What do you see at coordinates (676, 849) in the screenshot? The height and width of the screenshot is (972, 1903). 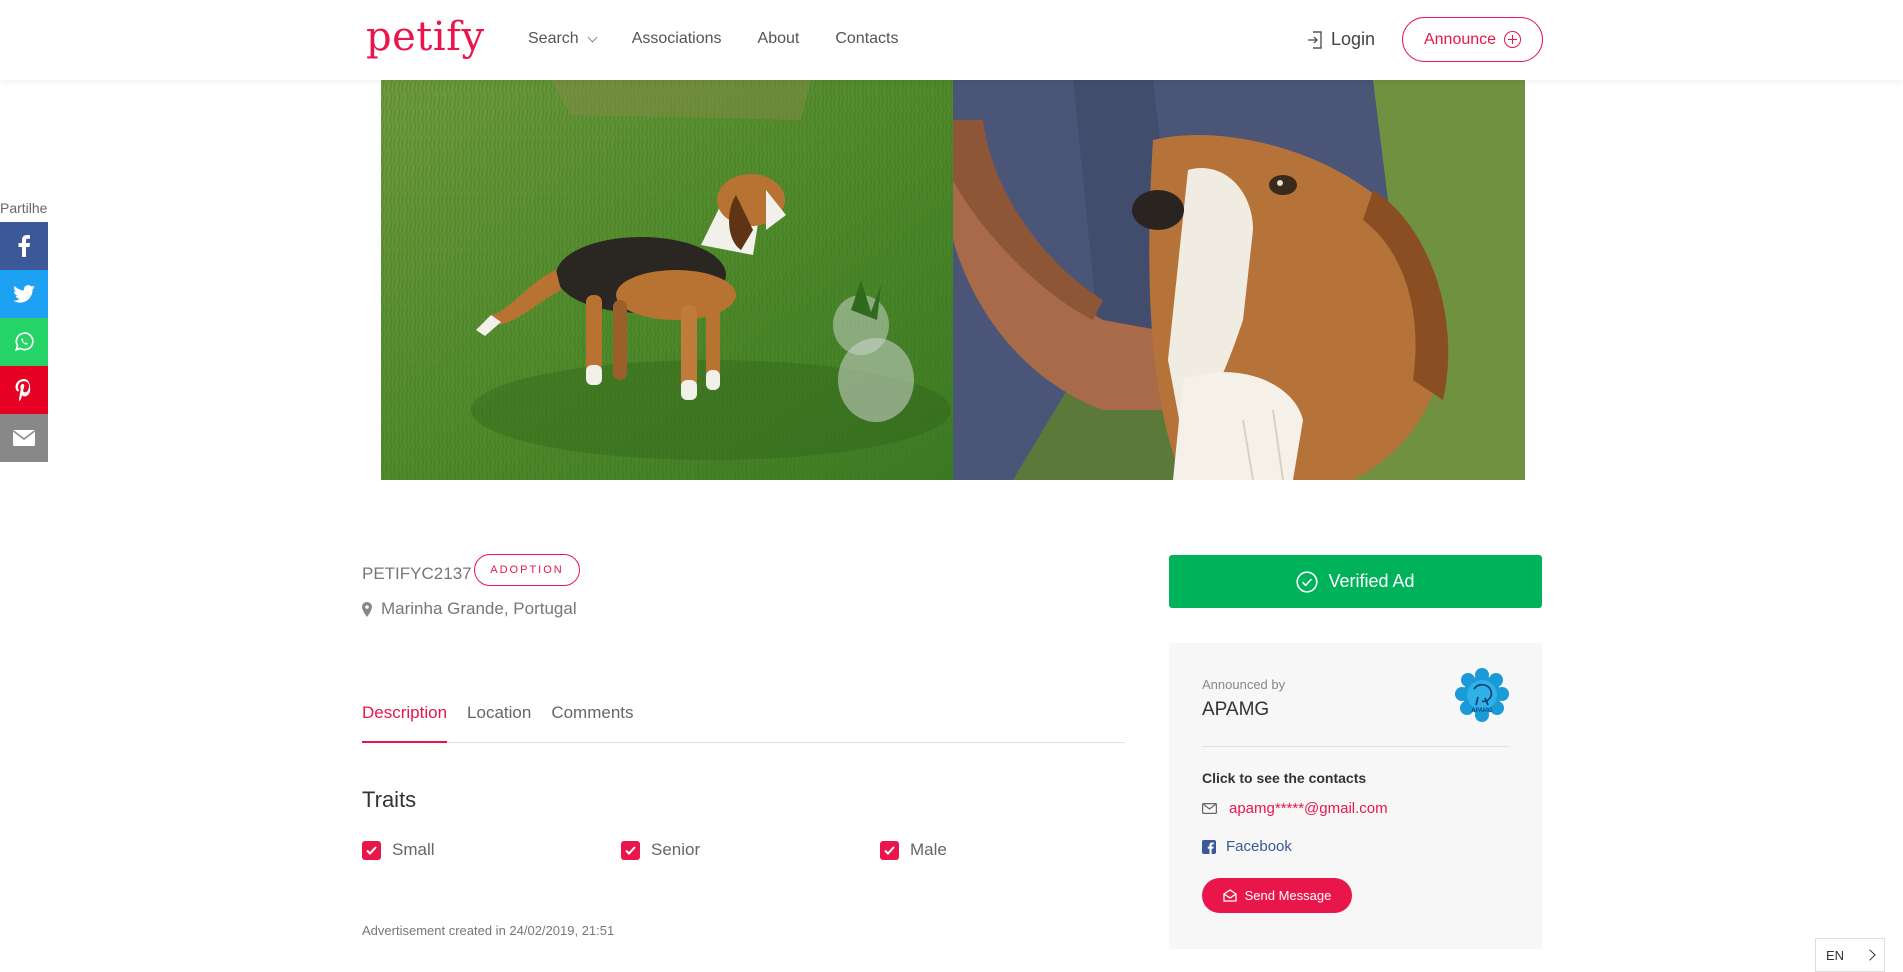 I see `trait-label: Senior` at bounding box center [676, 849].